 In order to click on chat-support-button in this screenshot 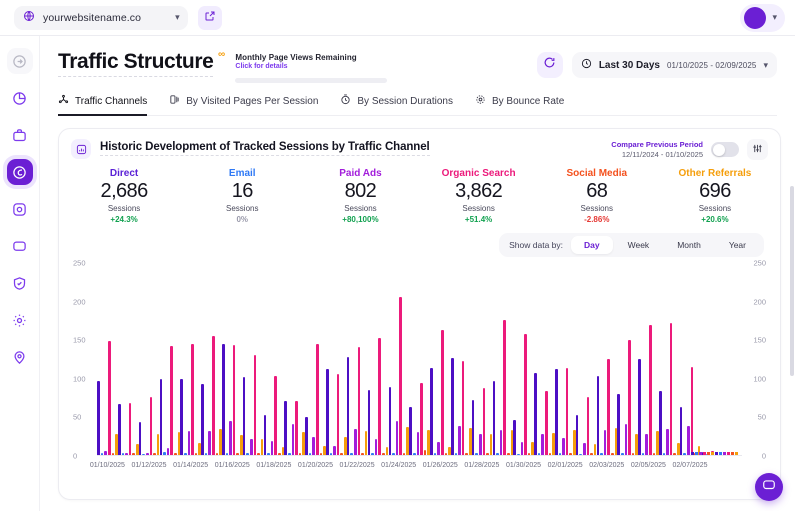, I will do `click(769, 487)`.